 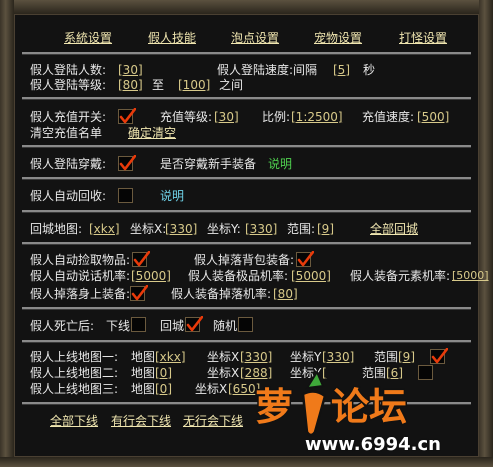 What do you see at coordinates (246, 7) in the screenshot?
I see `frame-top` at bounding box center [246, 7].